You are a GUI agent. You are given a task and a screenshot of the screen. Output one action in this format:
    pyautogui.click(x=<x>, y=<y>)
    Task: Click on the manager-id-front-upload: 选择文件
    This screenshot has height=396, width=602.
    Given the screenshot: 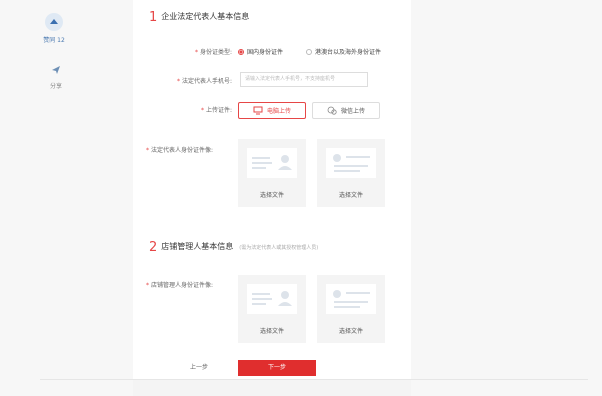 What is the action you would take?
    pyautogui.click(x=272, y=309)
    